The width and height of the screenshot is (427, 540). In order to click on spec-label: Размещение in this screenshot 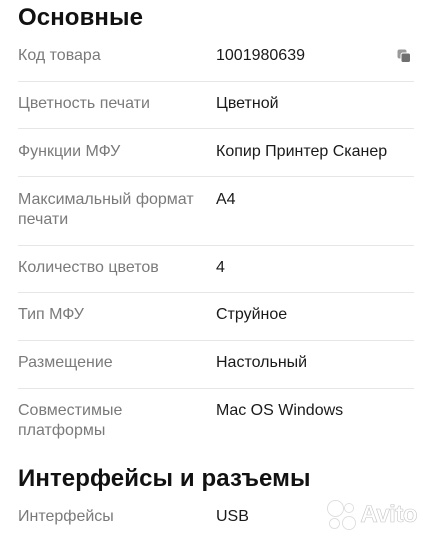, I will do `click(65, 362)`.